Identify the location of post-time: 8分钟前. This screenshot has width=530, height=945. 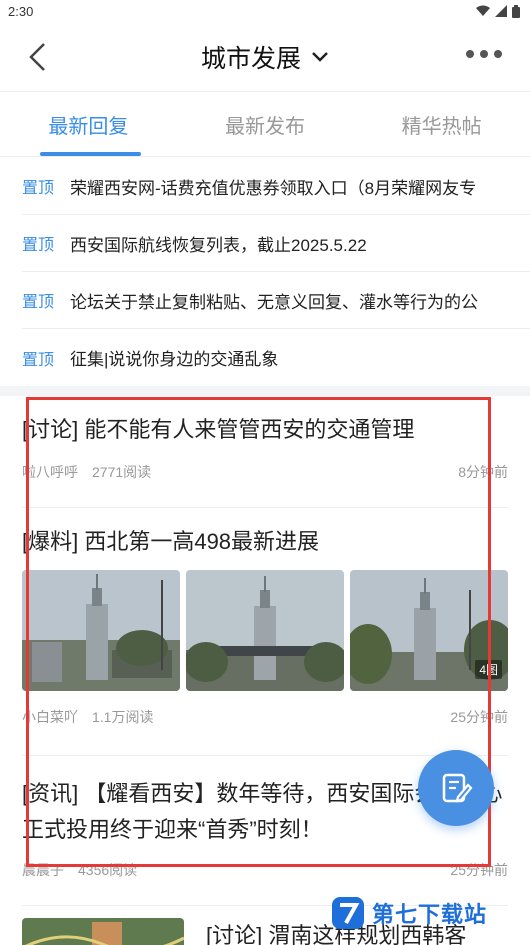
(483, 472).